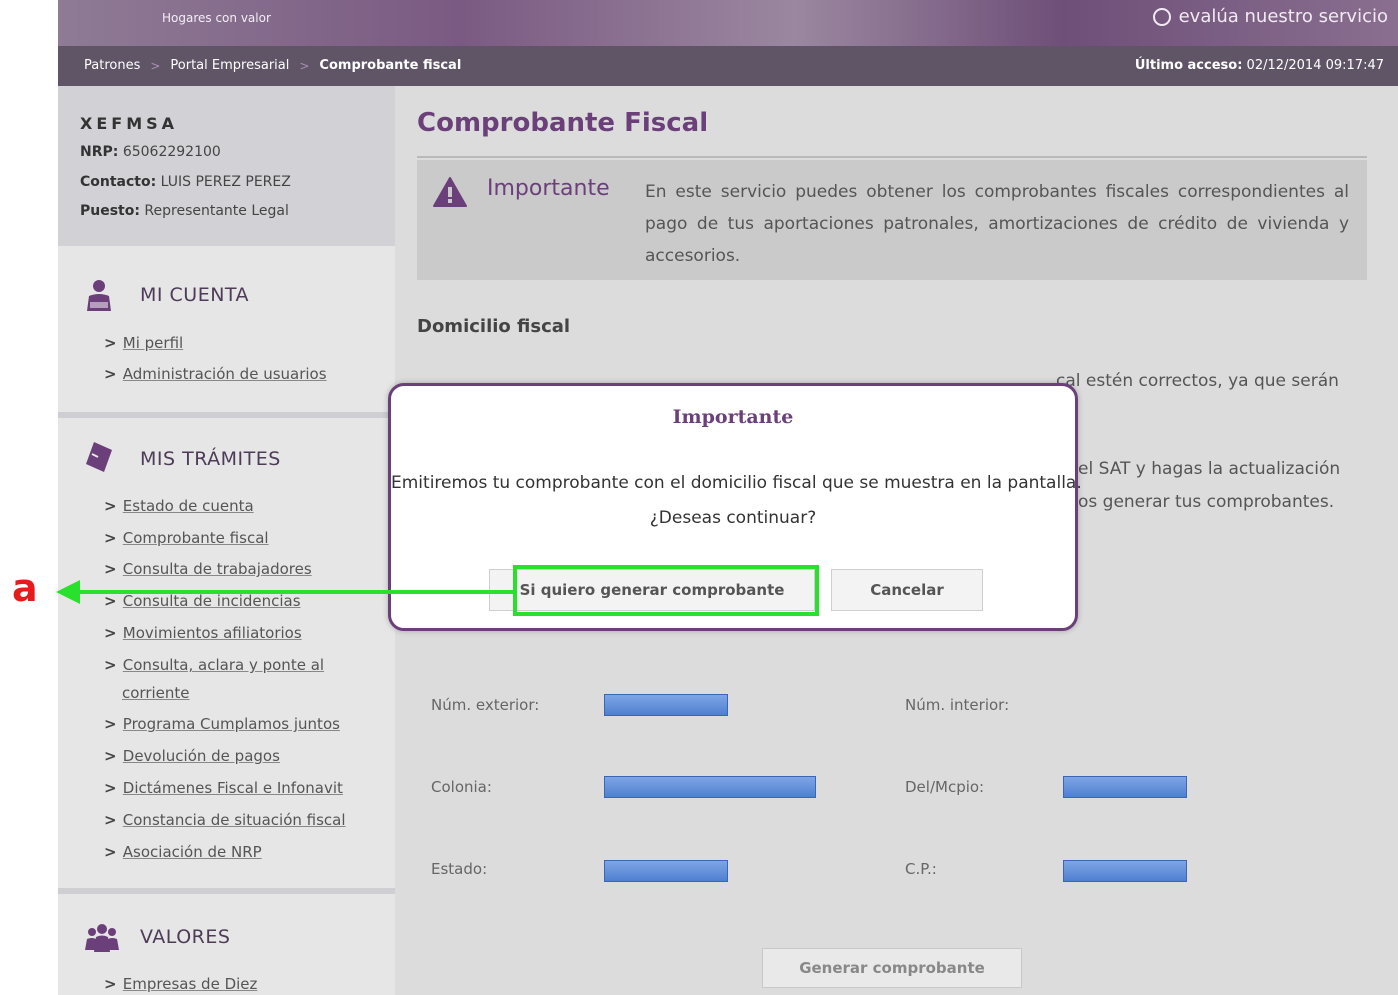 This screenshot has width=1398, height=995. Describe the element at coordinates (202, 601) in the screenshot. I see `sidebar-item-consulta-incidencias: > Consulta de incidencias` at that location.